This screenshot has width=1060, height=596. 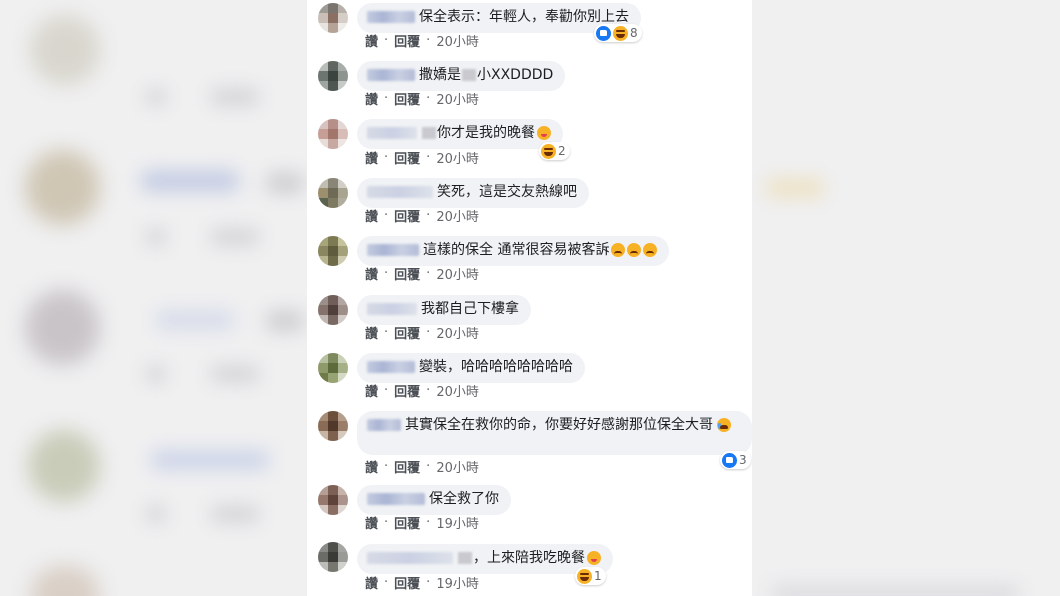 I want to click on comment-bubble: ，上來陪我吃晚餐, so click(x=485, y=559).